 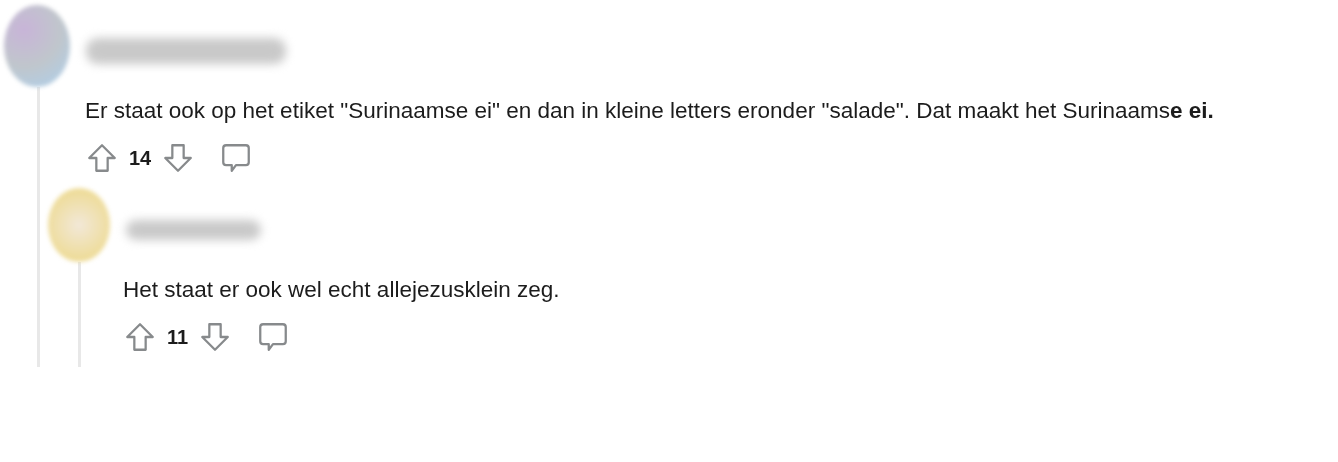 What do you see at coordinates (178, 337) in the screenshot?
I see `vote-count: 11` at bounding box center [178, 337].